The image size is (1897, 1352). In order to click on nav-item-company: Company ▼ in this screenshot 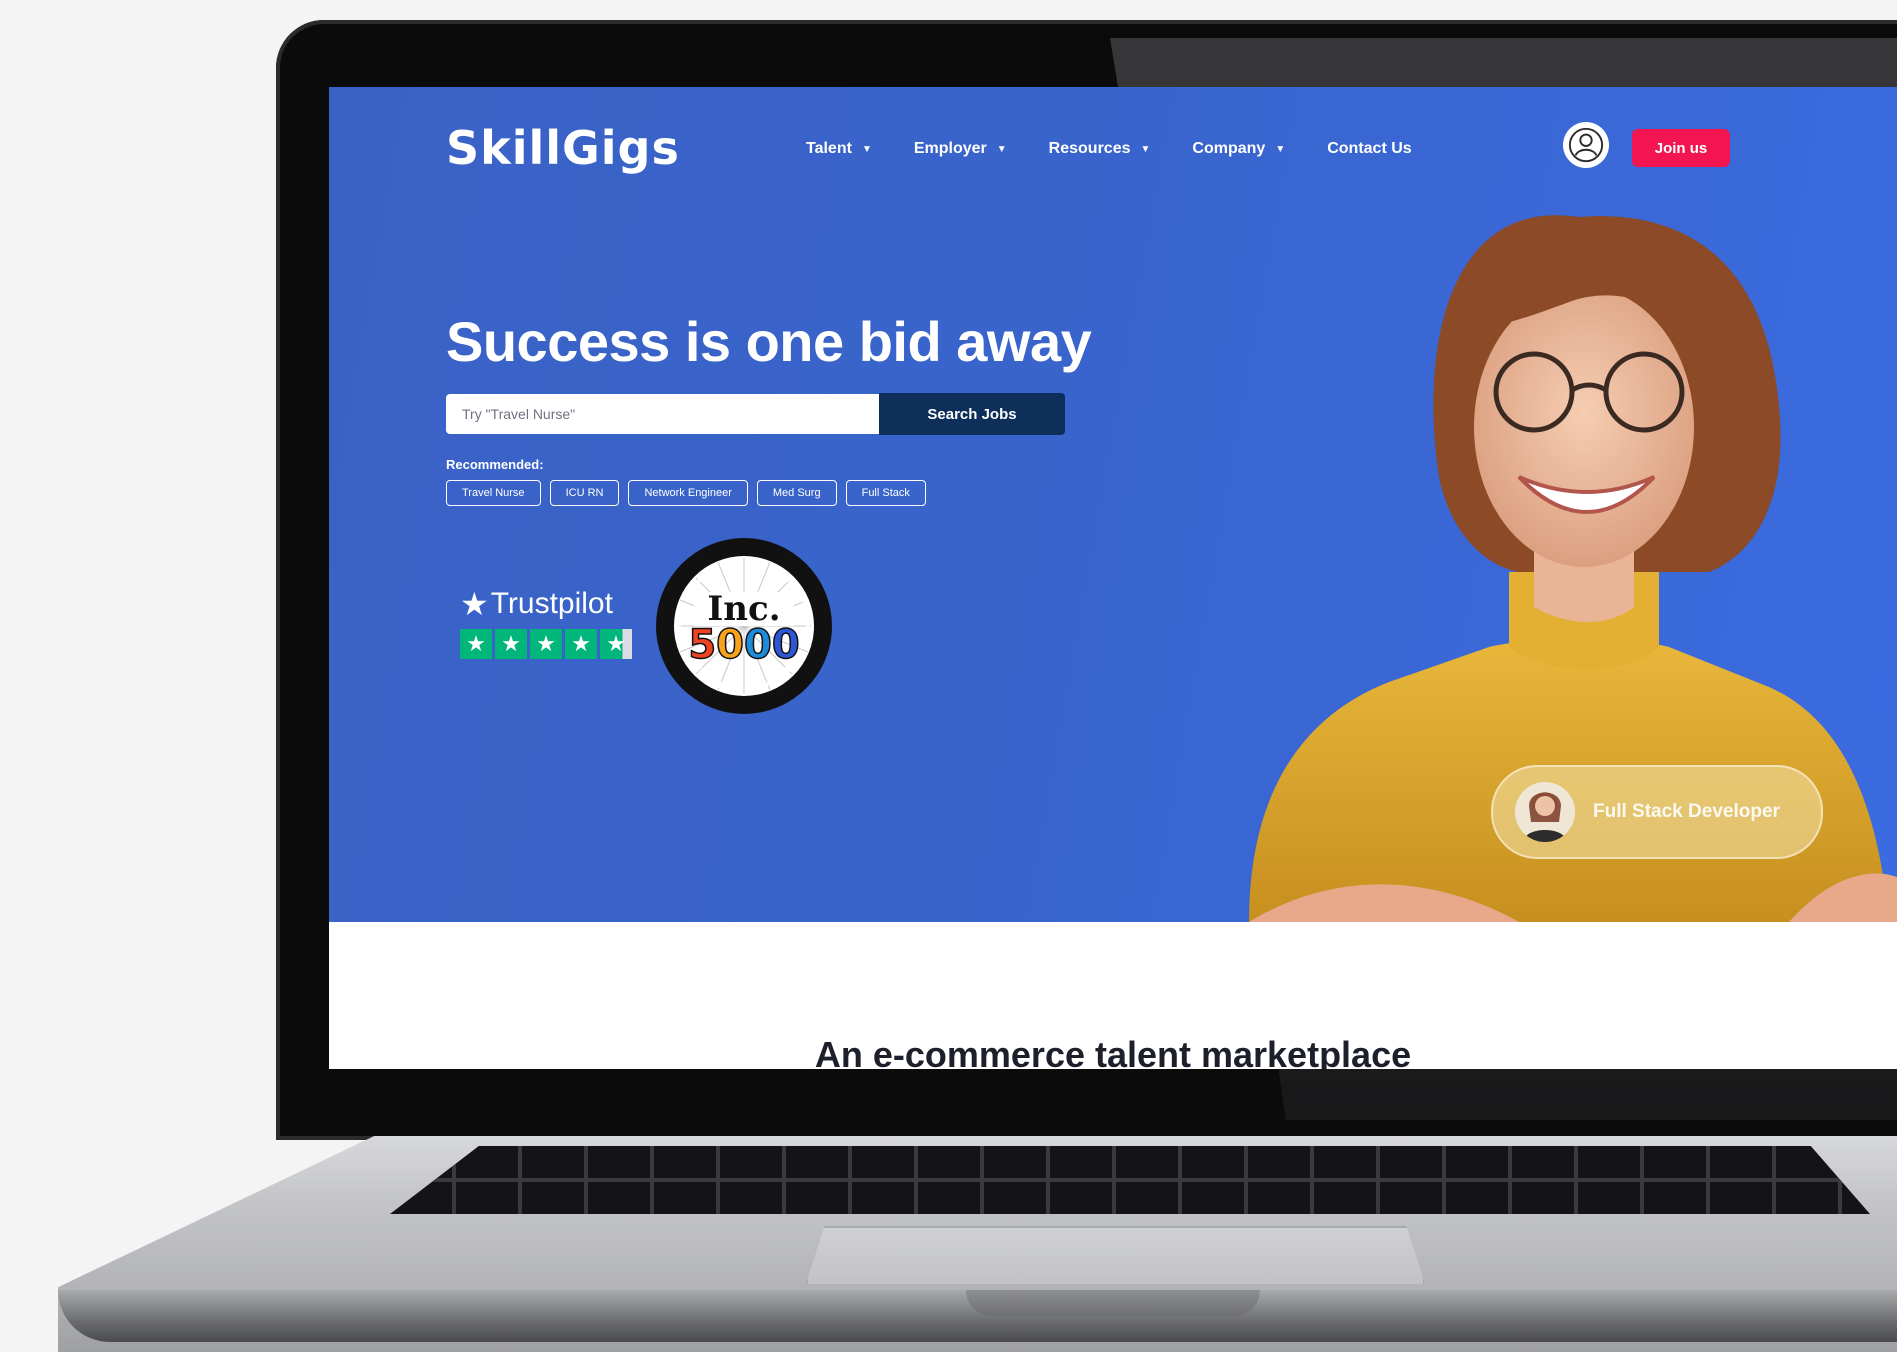, I will do `click(1238, 149)`.